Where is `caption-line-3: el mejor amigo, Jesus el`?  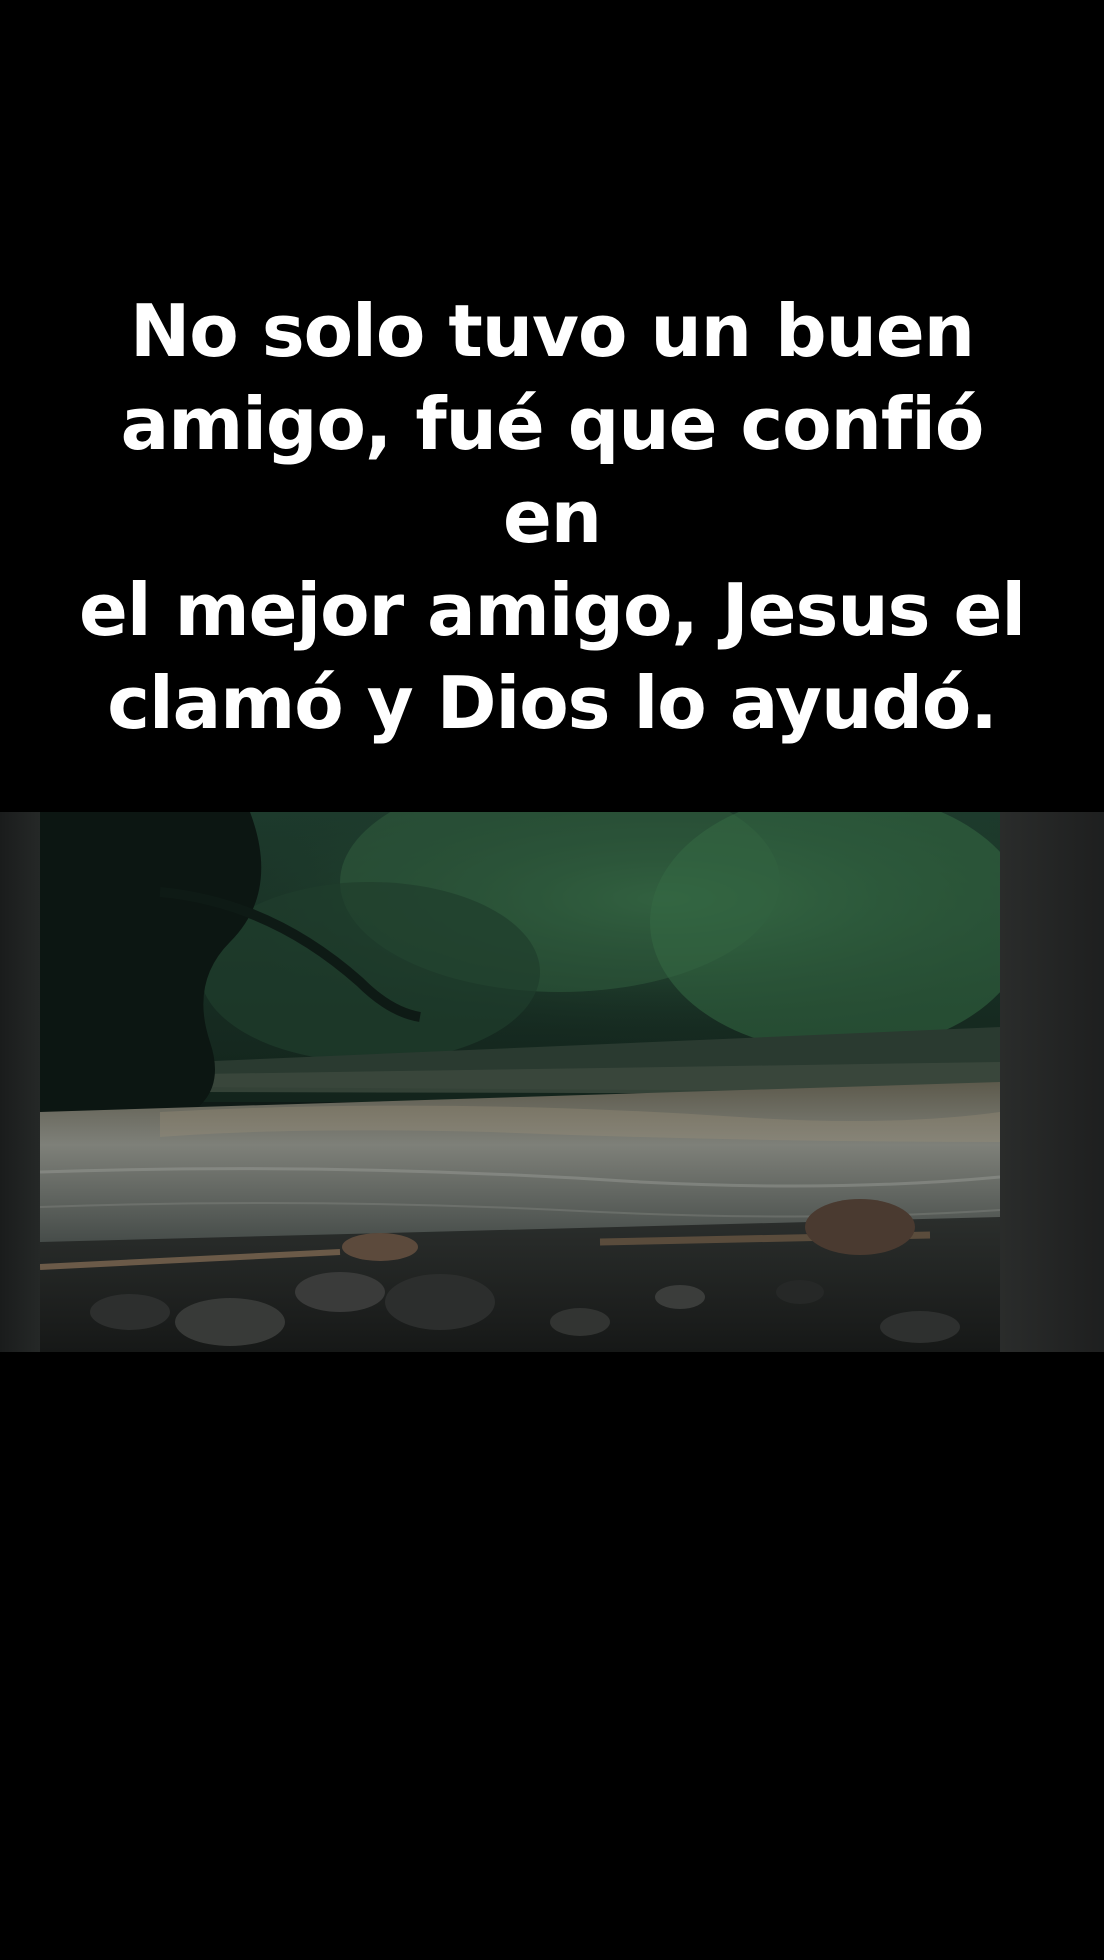
caption-line-3: el mejor amigo, Jesus el is located at coordinates (552, 610).